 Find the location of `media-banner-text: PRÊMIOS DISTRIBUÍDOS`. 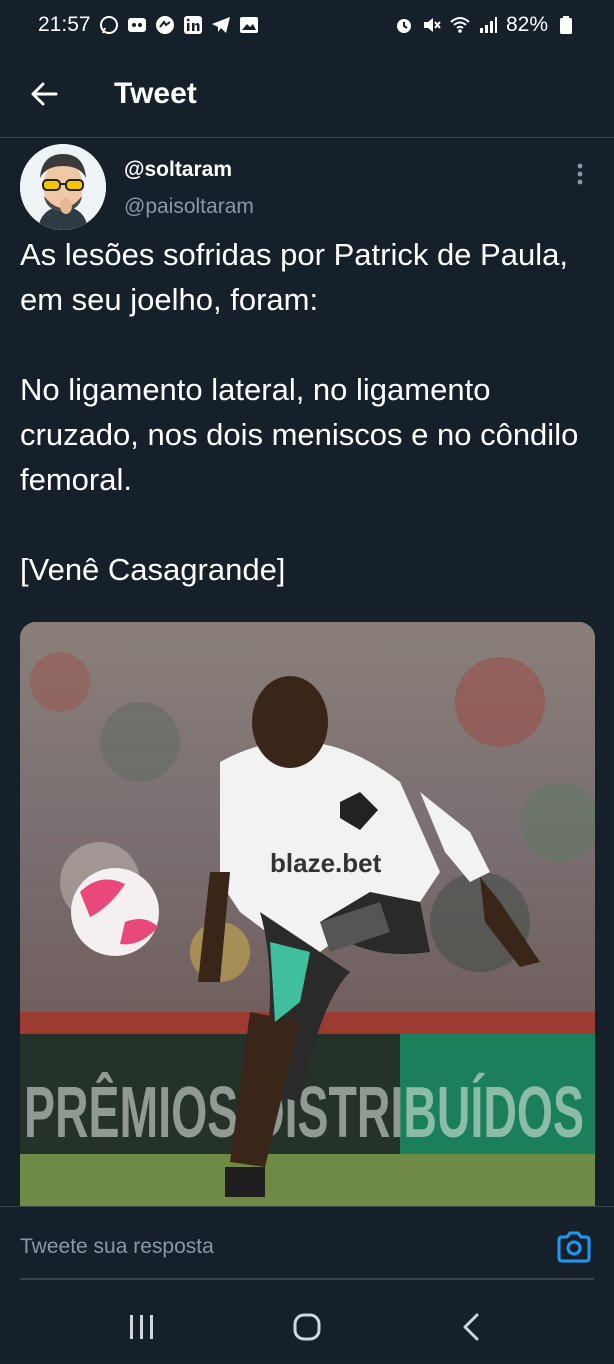

media-banner-text: PRÊMIOS DISTRIBUÍDOS is located at coordinates (304, 1112).